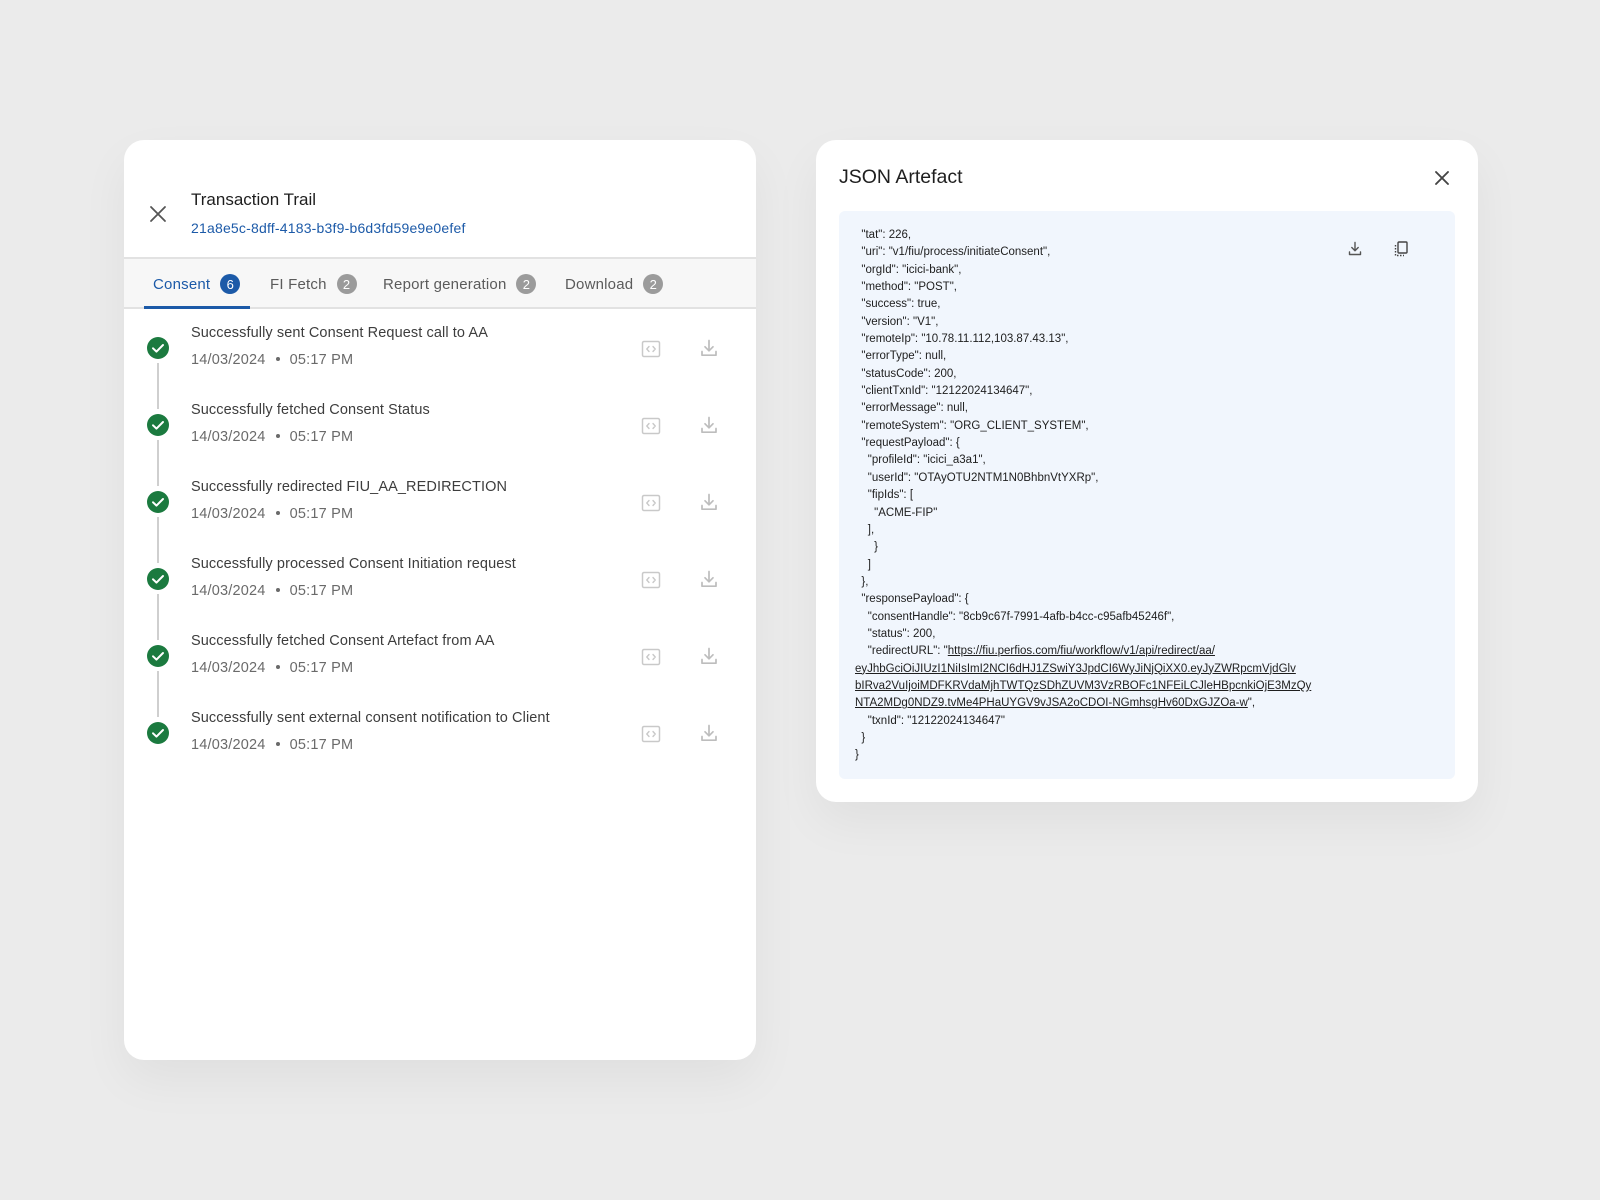 The image size is (1600, 1200). Describe the element at coordinates (230, 284) in the screenshot. I see `tab-count-badge: 6` at that location.